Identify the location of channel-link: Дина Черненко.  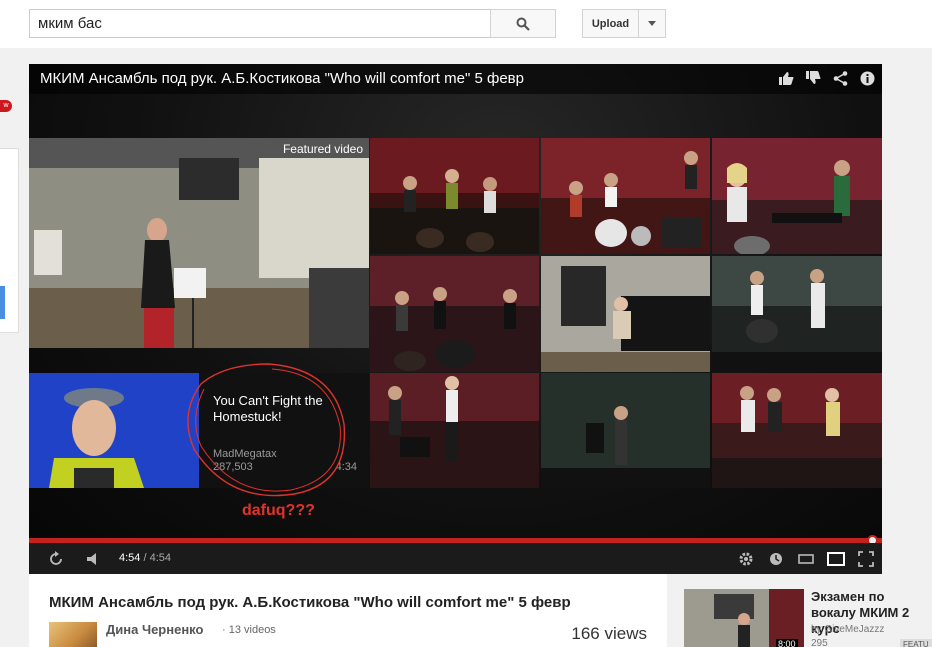
(154, 629).